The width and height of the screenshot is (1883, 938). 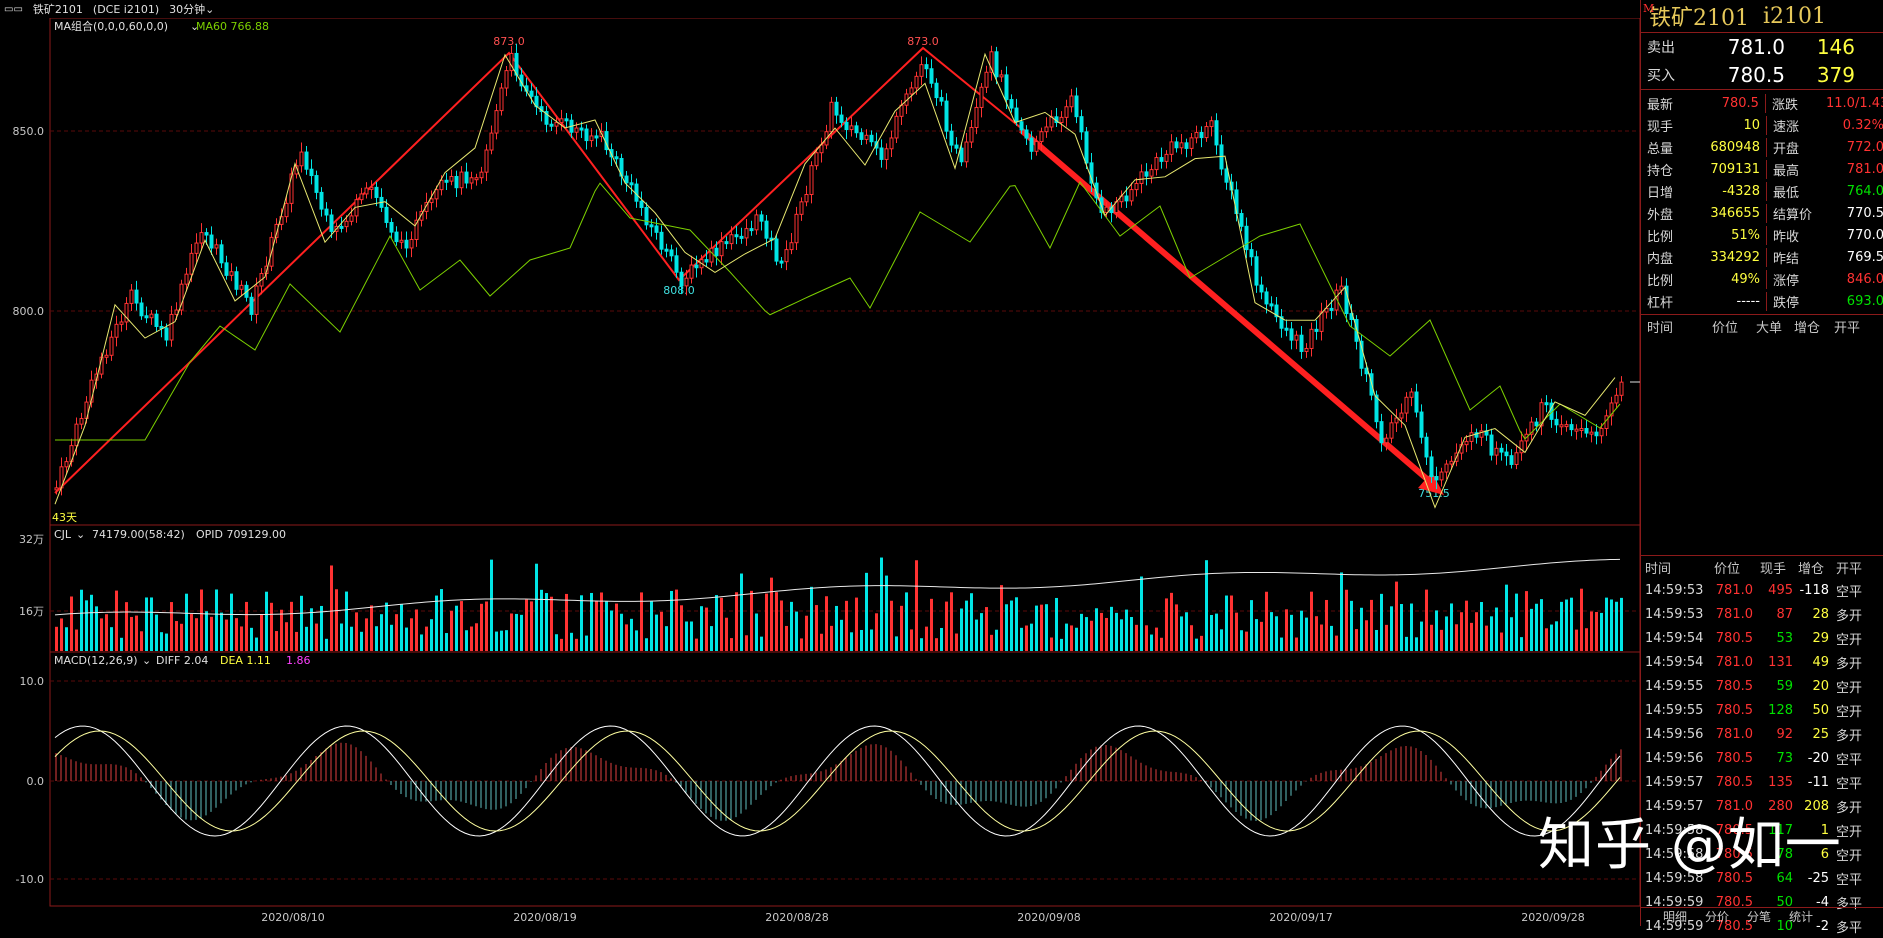 What do you see at coordinates (1660, 281) in the screenshot?
I see `stat-key: 比例` at bounding box center [1660, 281].